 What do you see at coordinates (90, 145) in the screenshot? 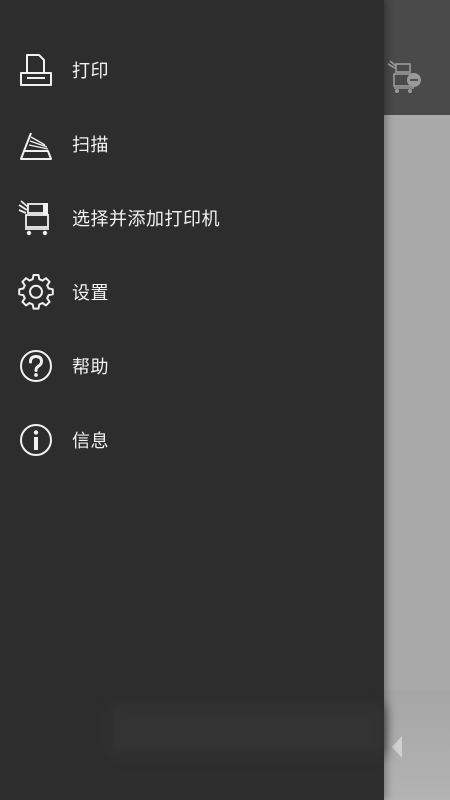
I see `menu-item-label: 扫描` at bounding box center [90, 145].